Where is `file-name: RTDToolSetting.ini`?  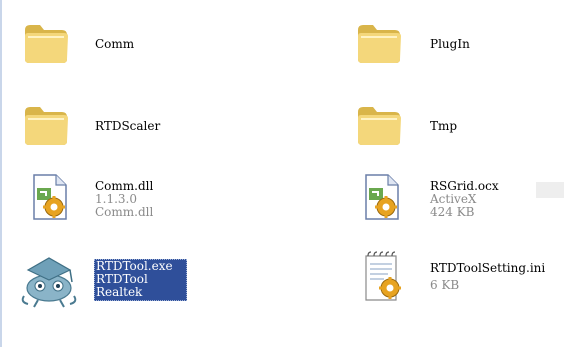
file-name: RTDToolSetting.ini is located at coordinates (488, 268).